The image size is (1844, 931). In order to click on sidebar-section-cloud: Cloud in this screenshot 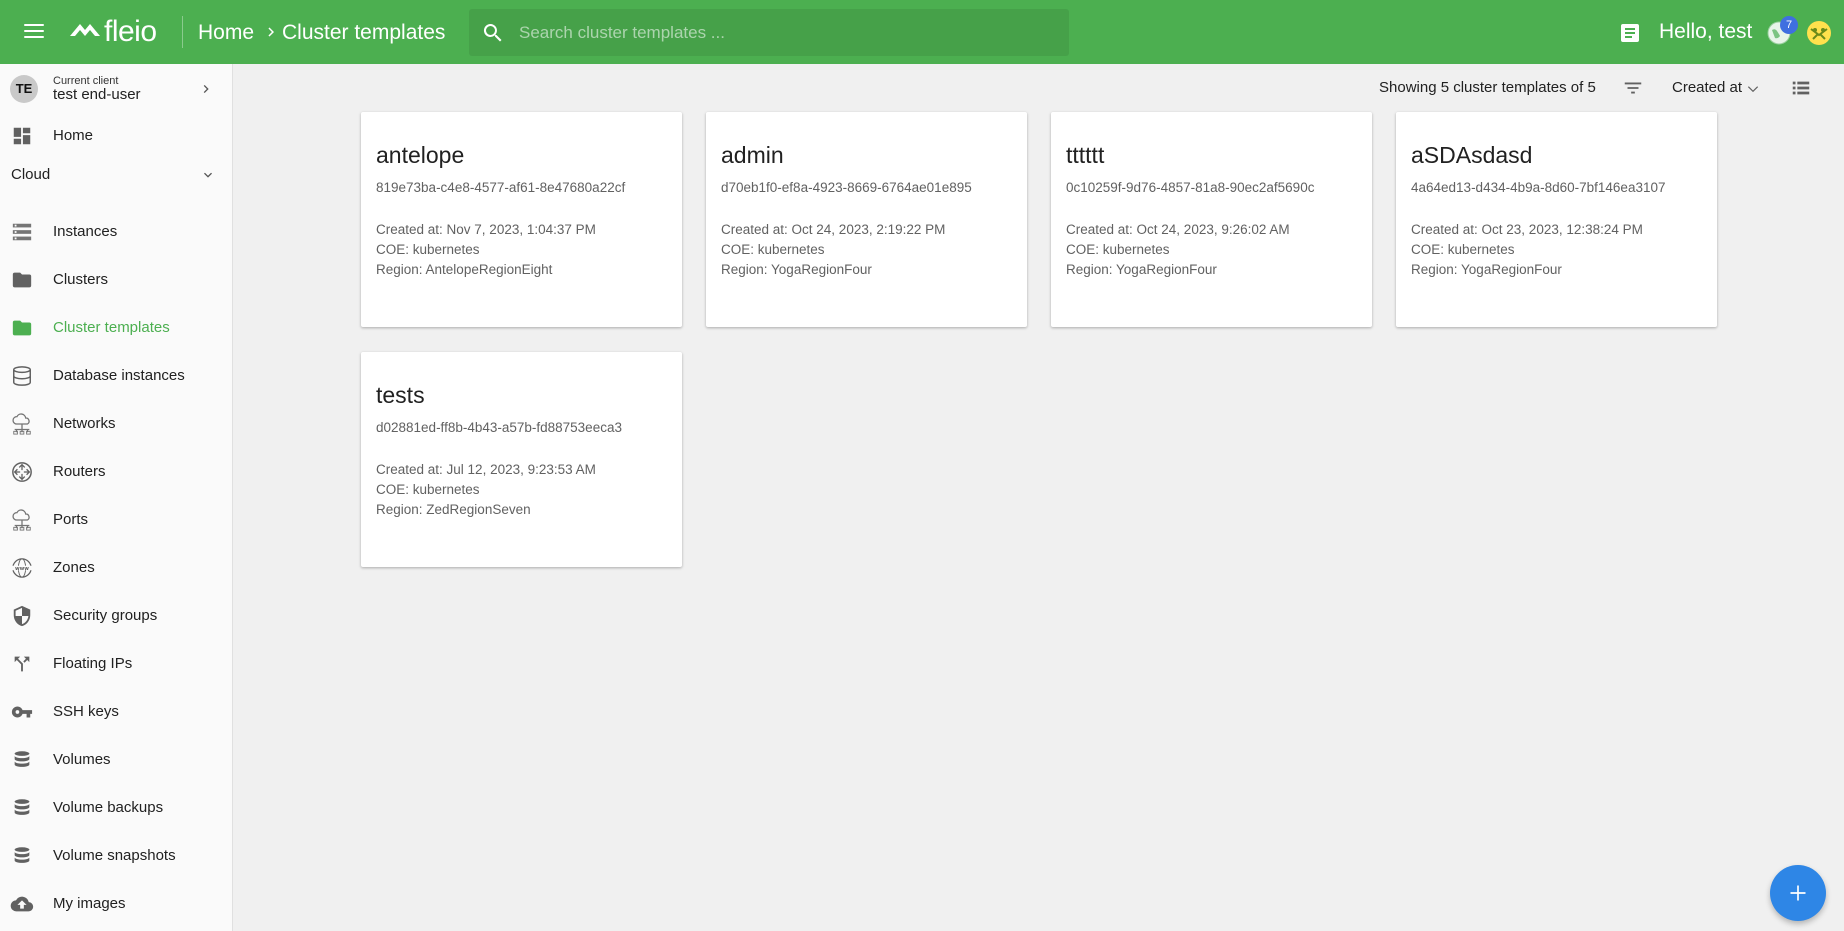, I will do `click(116, 174)`.